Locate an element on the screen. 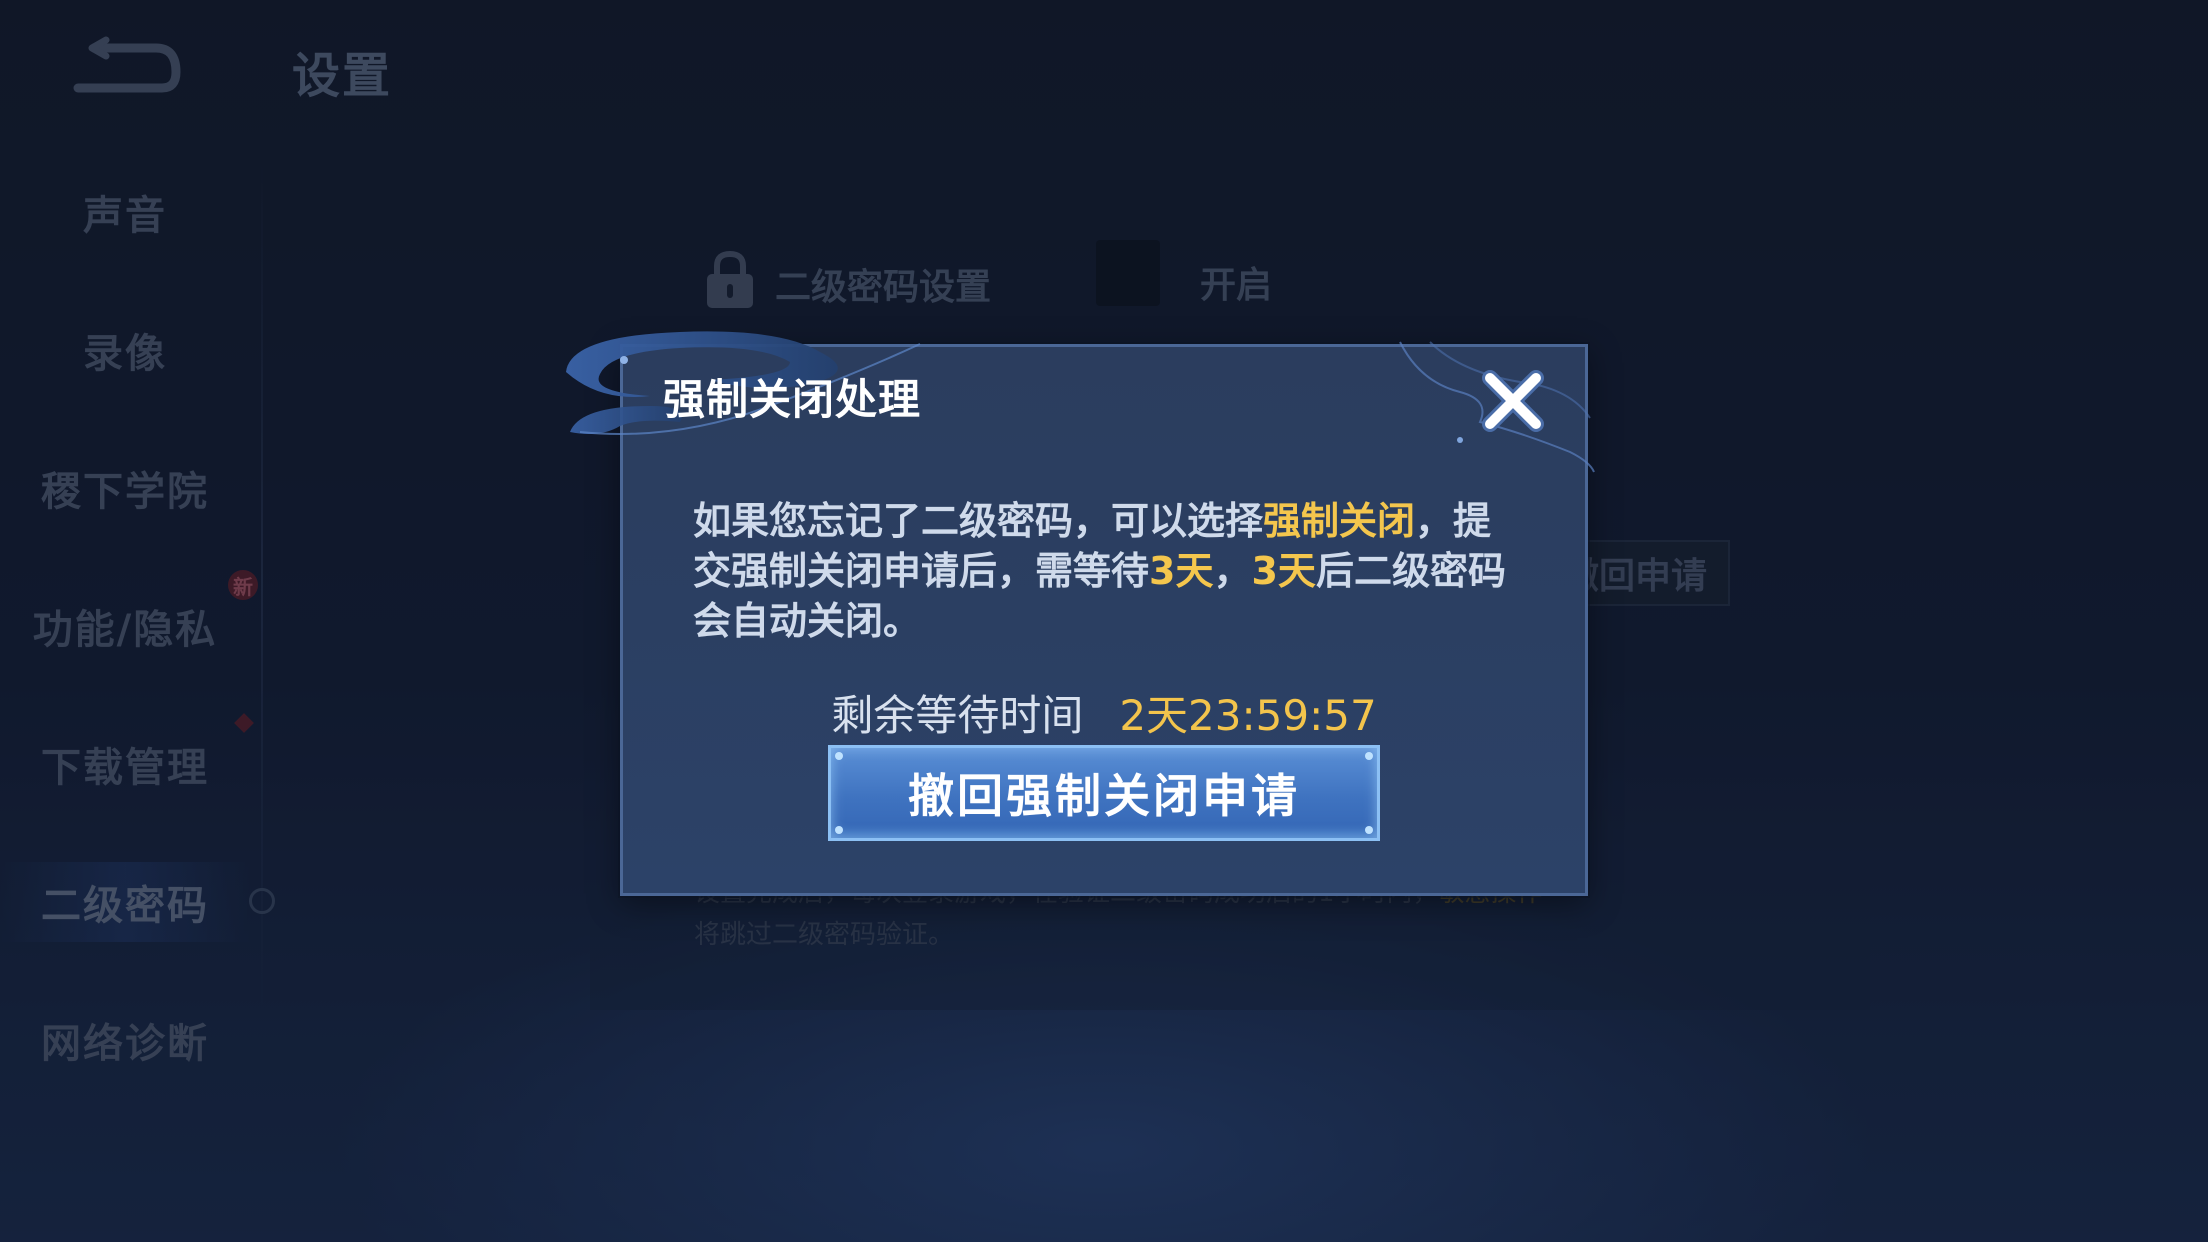  remaining-time-label: 剩余等待时间 is located at coordinates (957, 715).